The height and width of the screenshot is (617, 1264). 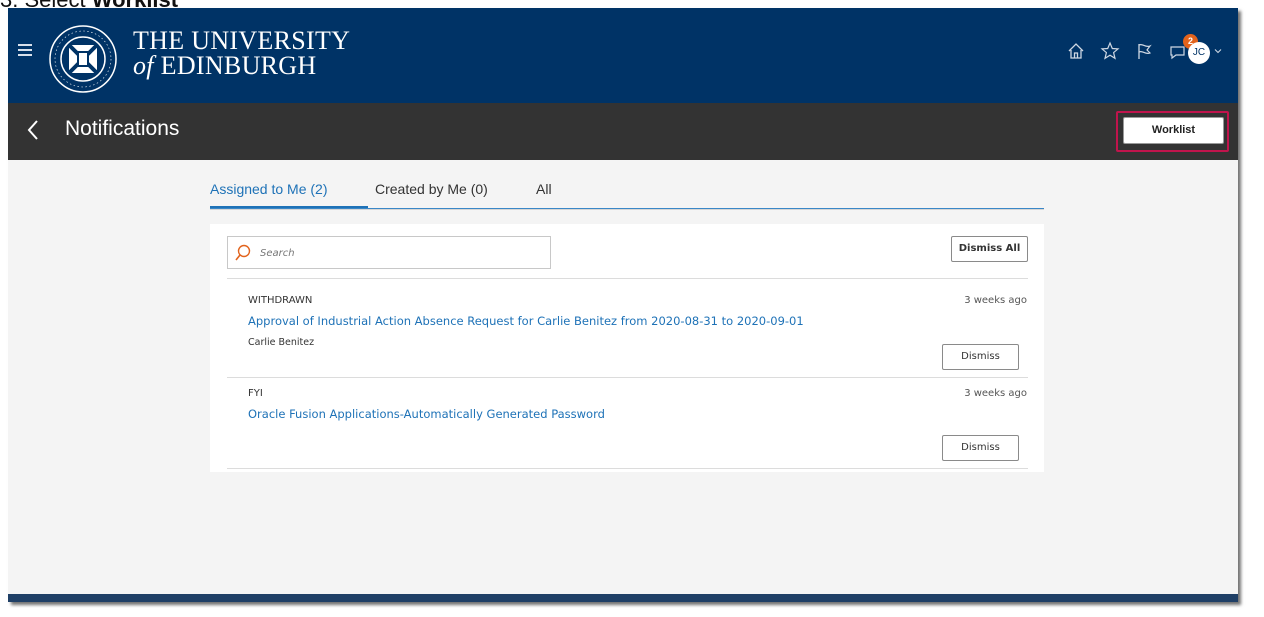 I want to click on tab-label: Created by Me (0), so click(x=431, y=189).